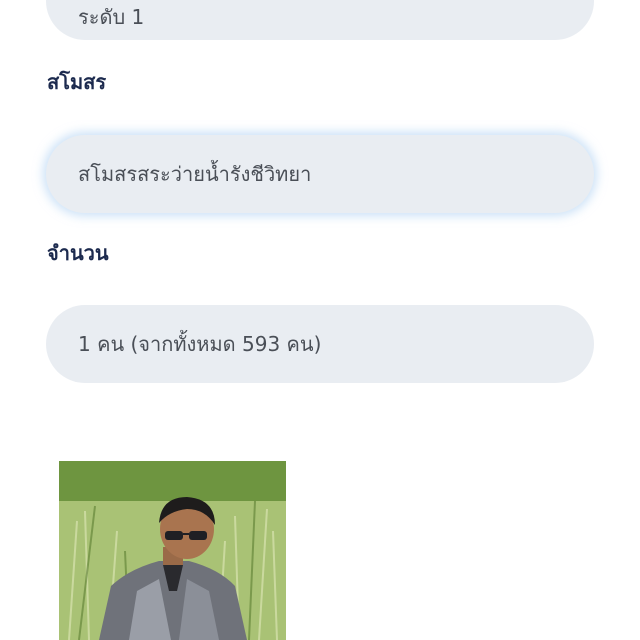  I want to click on level-value: ระดับ 1, so click(111, 17).